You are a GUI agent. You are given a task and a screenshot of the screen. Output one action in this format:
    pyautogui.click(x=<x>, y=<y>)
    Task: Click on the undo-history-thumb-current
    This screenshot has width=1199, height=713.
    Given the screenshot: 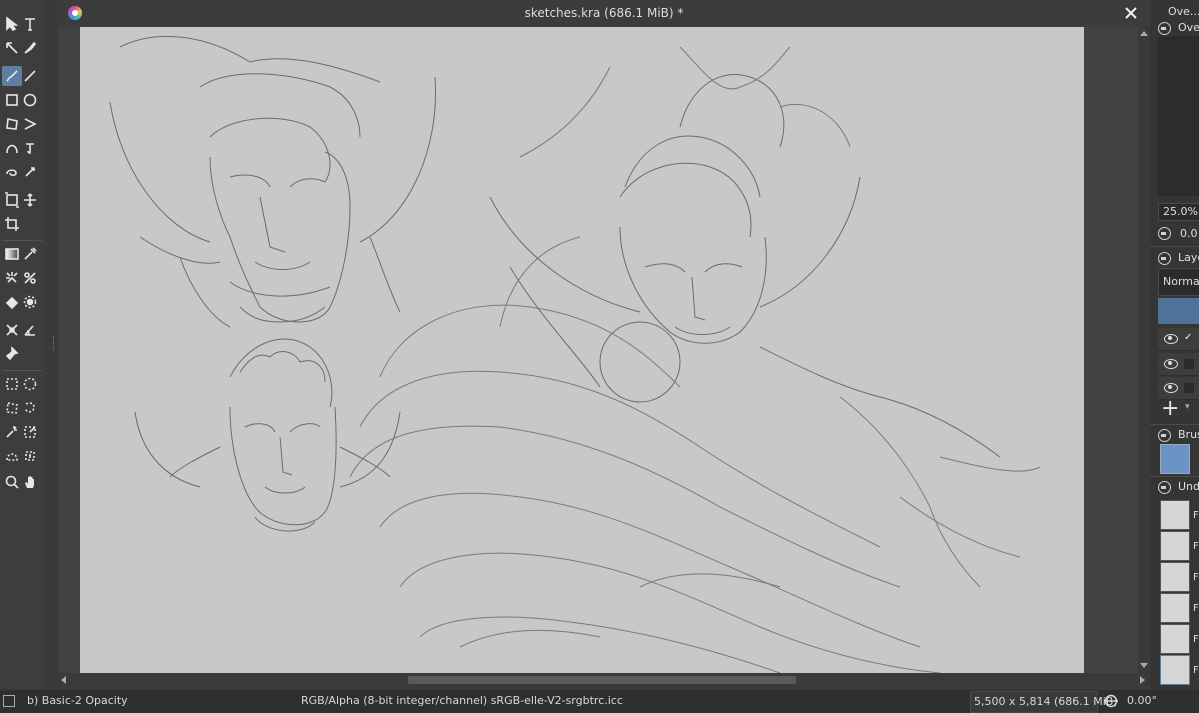 What is the action you would take?
    pyautogui.click(x=1175, y=670)
    